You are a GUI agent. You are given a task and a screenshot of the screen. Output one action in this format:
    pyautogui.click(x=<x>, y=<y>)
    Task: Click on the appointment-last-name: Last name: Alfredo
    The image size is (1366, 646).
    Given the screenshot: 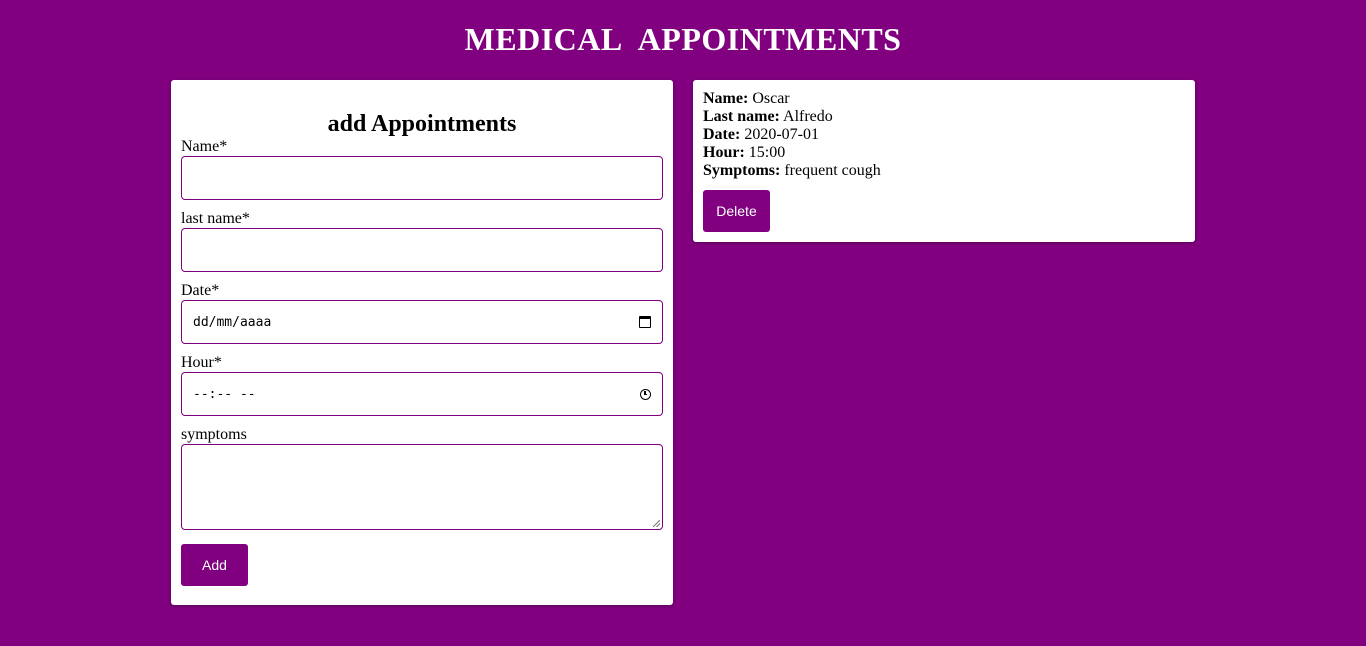 What is the action you would take?
    pyautogui.click(x=944, y=117)
    